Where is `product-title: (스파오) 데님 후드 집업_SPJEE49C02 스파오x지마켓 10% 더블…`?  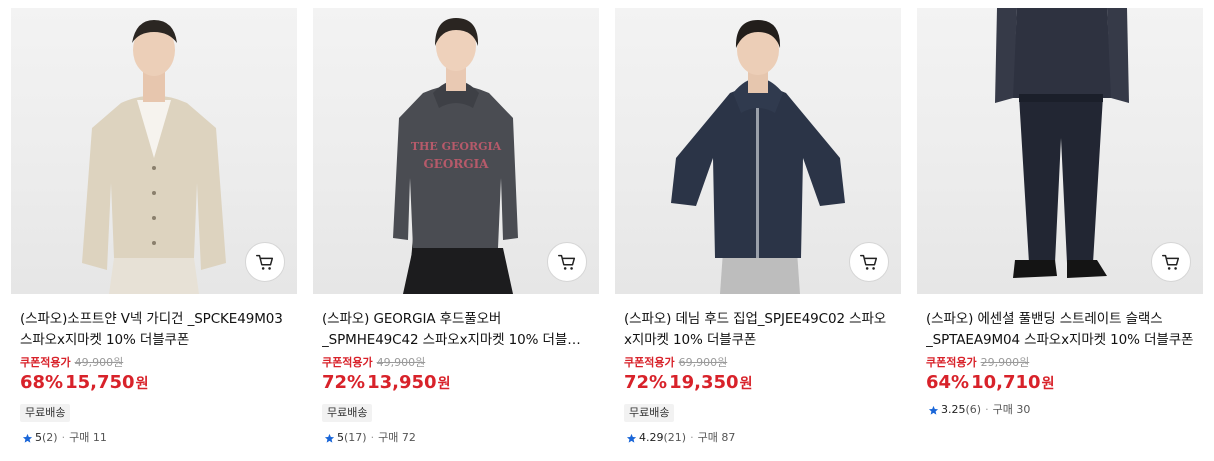 product-title: (스파오) 데님 후드 집업_SPJEE49C02 스파오x지마켓 10% 더블… is located at coordinates (758, 330).